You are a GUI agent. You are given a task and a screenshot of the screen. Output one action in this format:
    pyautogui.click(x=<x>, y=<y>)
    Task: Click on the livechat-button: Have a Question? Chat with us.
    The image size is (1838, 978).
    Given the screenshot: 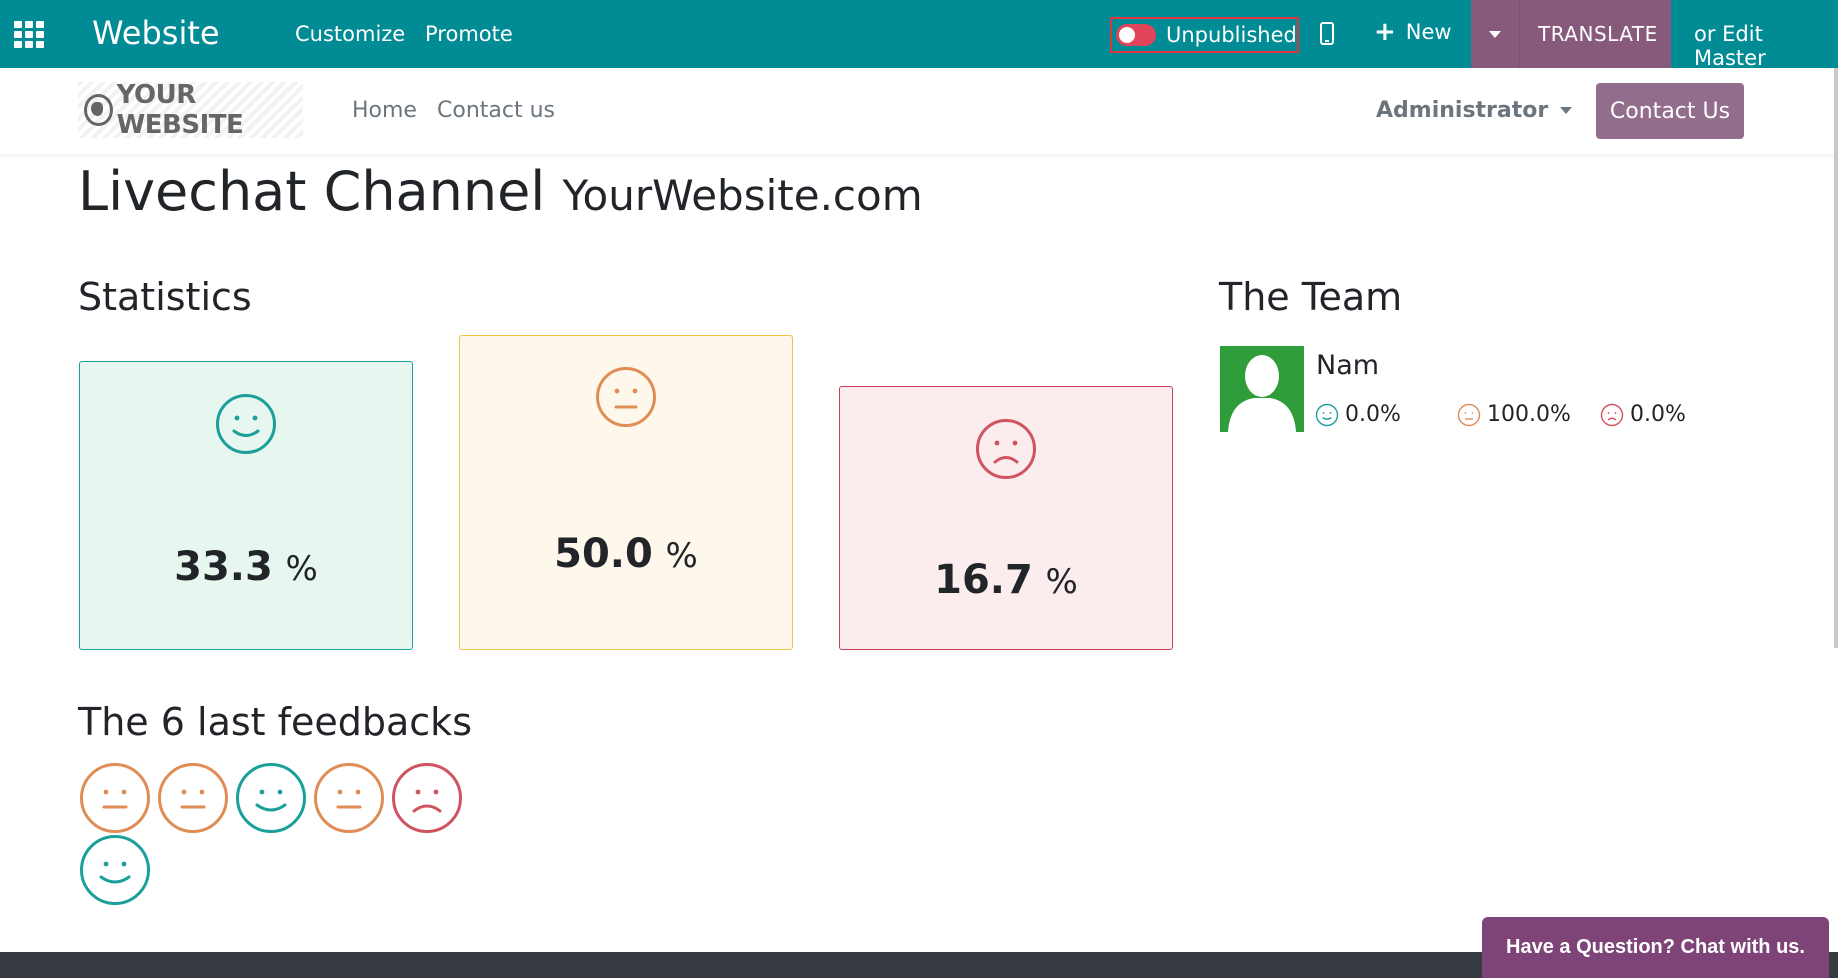 What is the action you would take?
    pyautogui.click(x=1655, y=947)
    